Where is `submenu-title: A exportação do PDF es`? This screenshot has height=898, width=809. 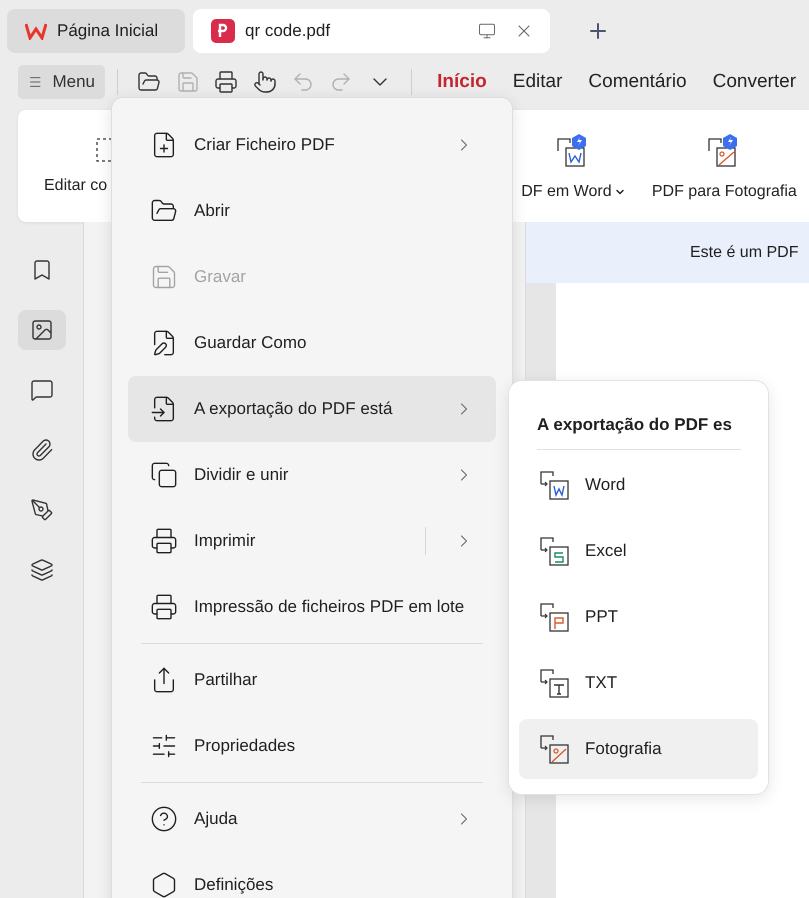 submenu-title: A exportação do PDF es is located at coordinates (634, 425).